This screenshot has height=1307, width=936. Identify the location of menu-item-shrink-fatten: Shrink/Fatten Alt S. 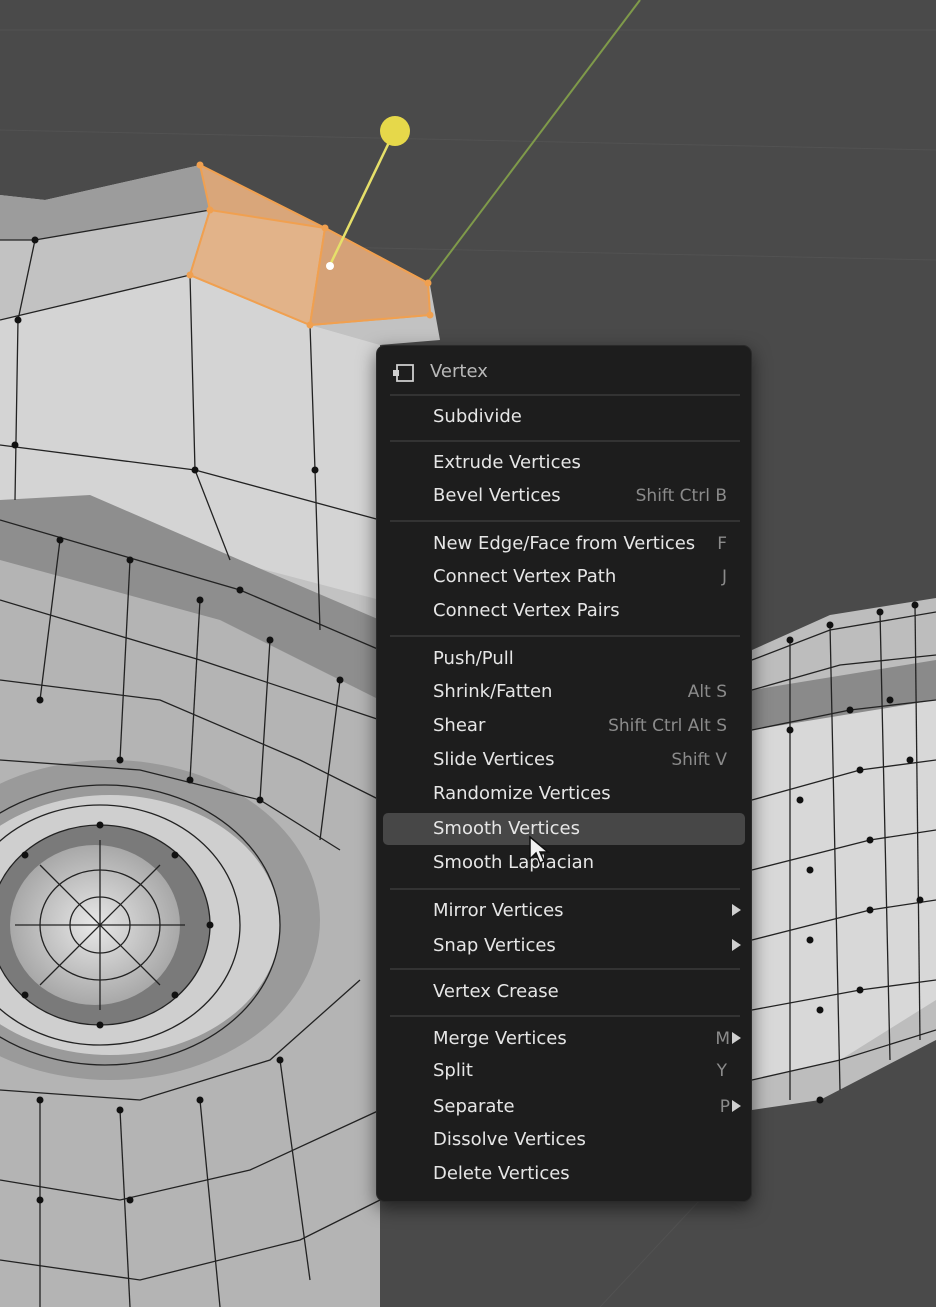
(564, 692).